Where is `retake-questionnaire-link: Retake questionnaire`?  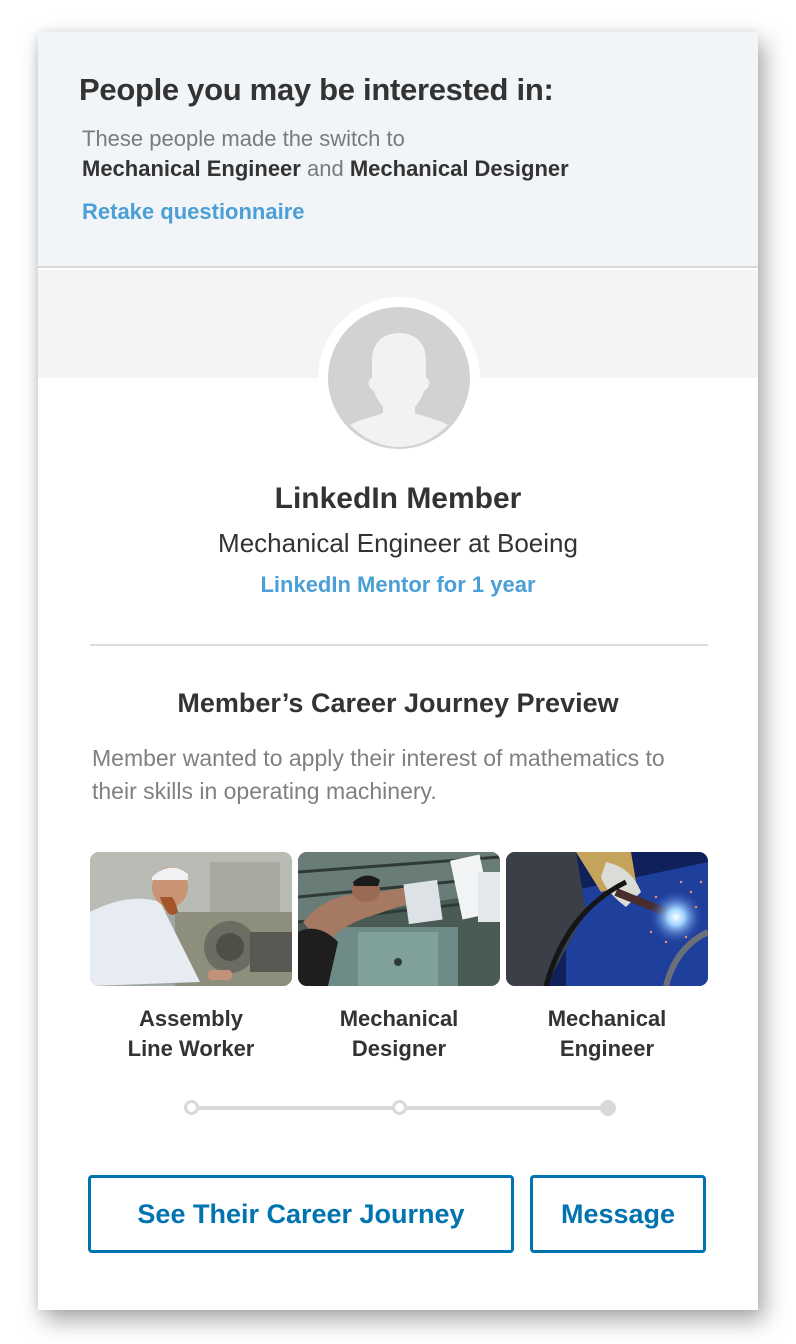 retake-questionnaire-link: Retake questionnaire is located at coordinates (193, 212).